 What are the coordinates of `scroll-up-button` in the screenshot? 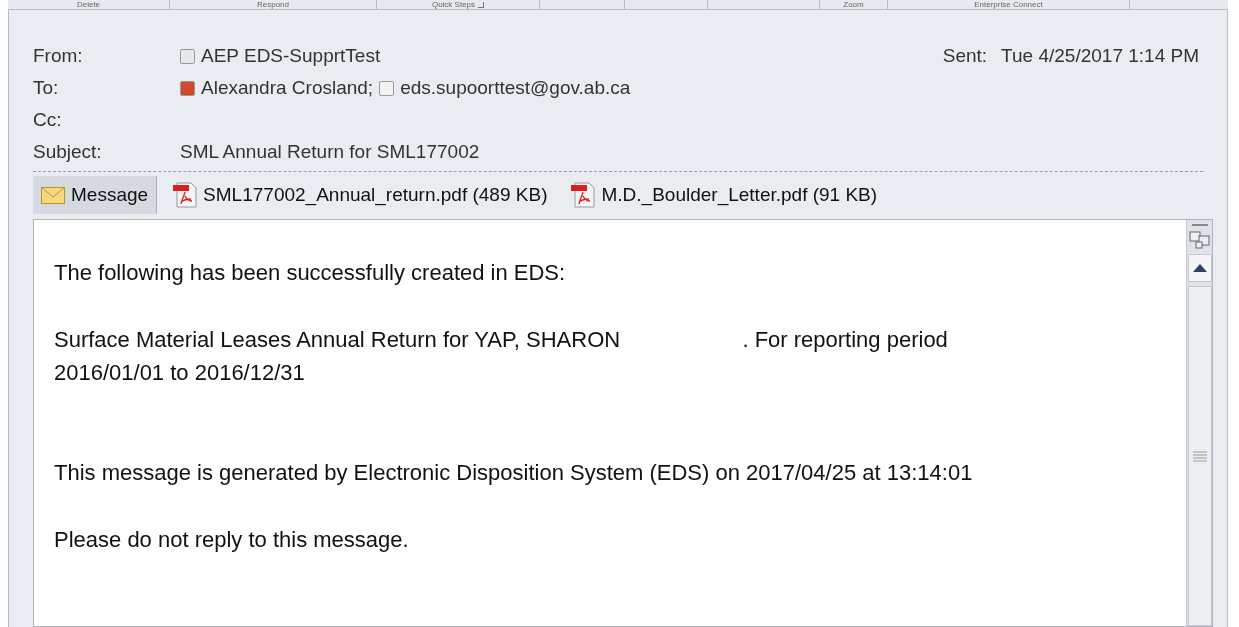 It's located at (1199, 268).